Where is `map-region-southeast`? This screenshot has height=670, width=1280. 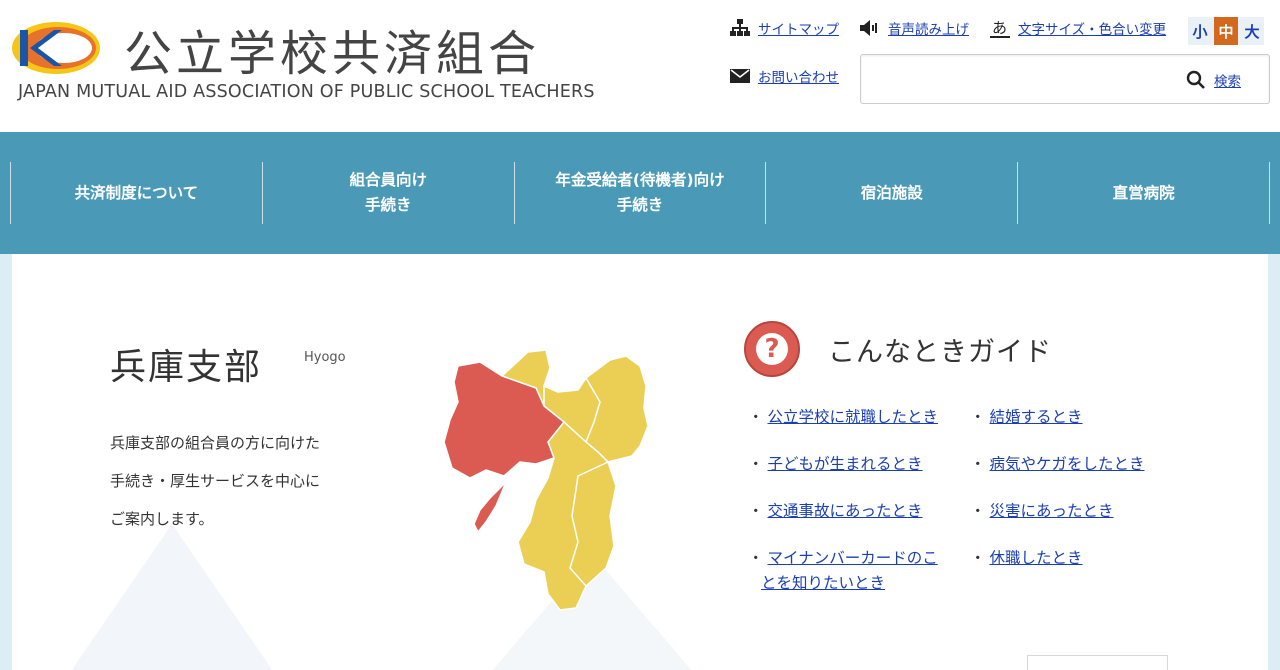 map-region-southeast is located at coordinates (593, 524).